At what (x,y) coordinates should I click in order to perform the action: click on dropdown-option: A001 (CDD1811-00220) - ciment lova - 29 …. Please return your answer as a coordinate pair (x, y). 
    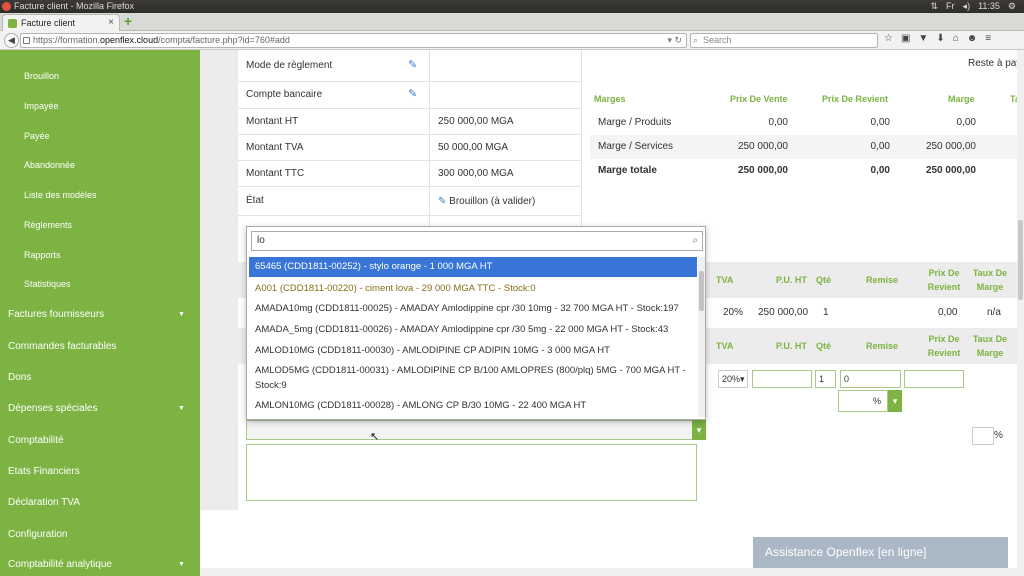
    Looking at the image, I should click on (473, 289).